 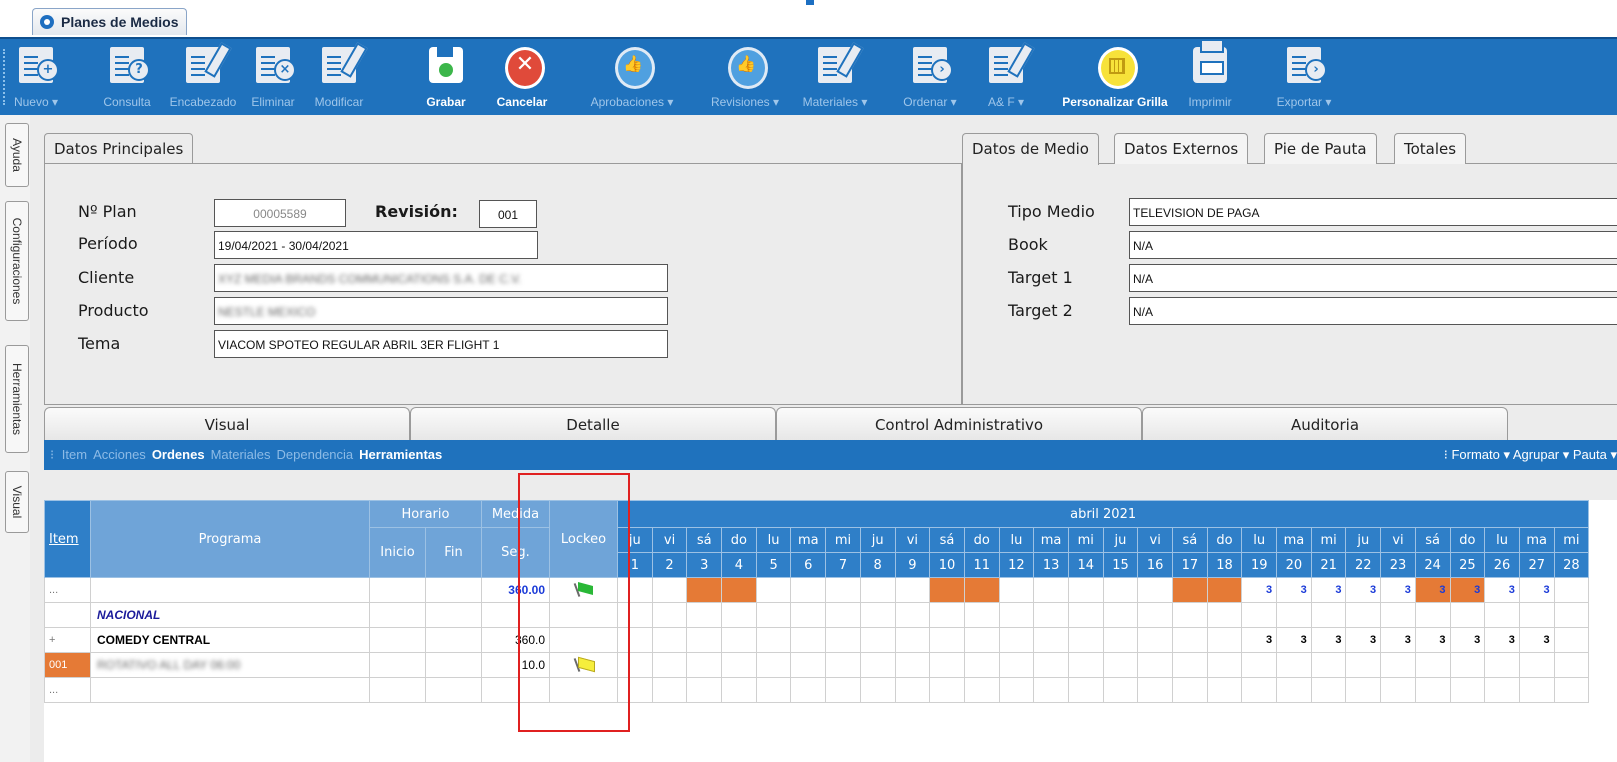 What do you see at coordinates (1325, 424) in the screenshot?
I see `tab-auditoria: Auditoria` at bounding box center [1325, 424].